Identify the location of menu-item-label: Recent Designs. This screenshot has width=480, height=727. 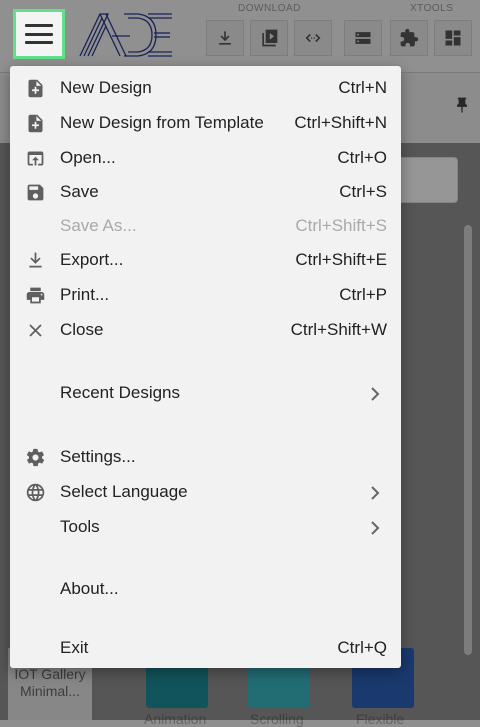
(120, 392).